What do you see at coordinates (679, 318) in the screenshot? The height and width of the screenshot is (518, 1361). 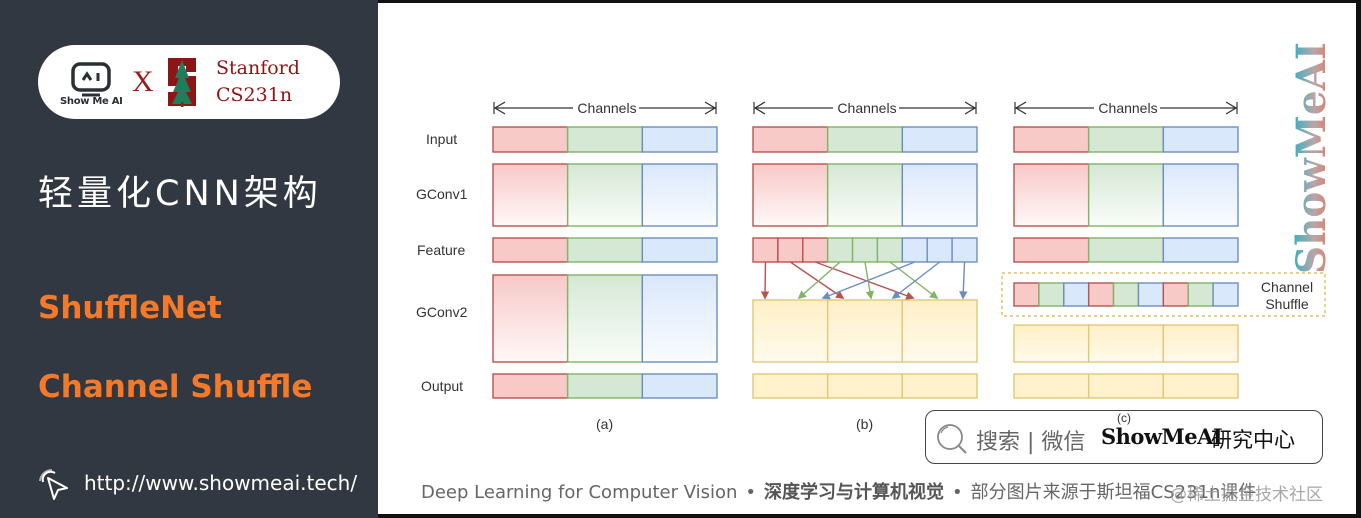 I see `gconv2-group-blue-a` at bounding box center [679, 318].